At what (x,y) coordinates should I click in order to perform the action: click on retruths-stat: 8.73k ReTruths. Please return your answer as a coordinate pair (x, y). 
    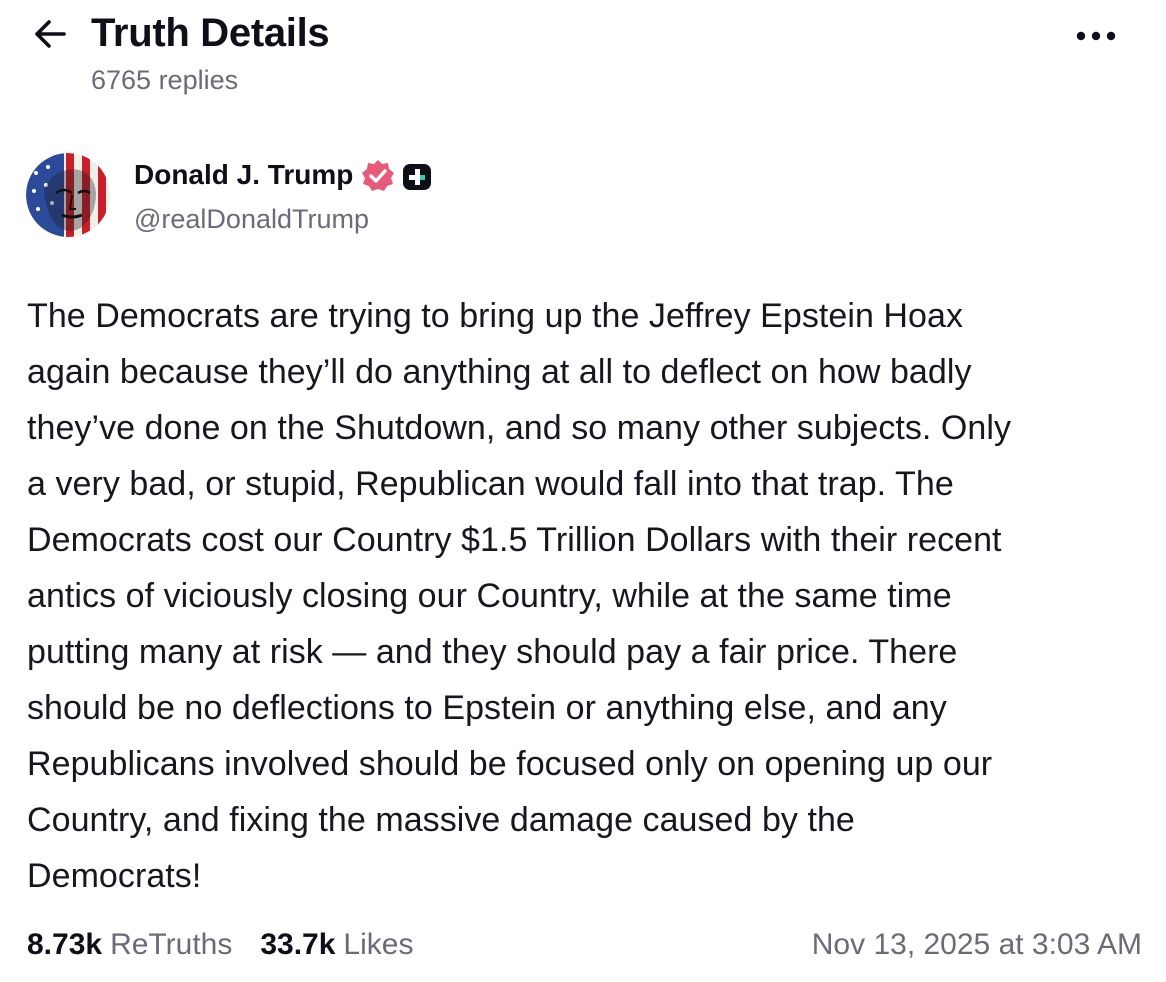
    Looking at the image, I should click on (129, 945).